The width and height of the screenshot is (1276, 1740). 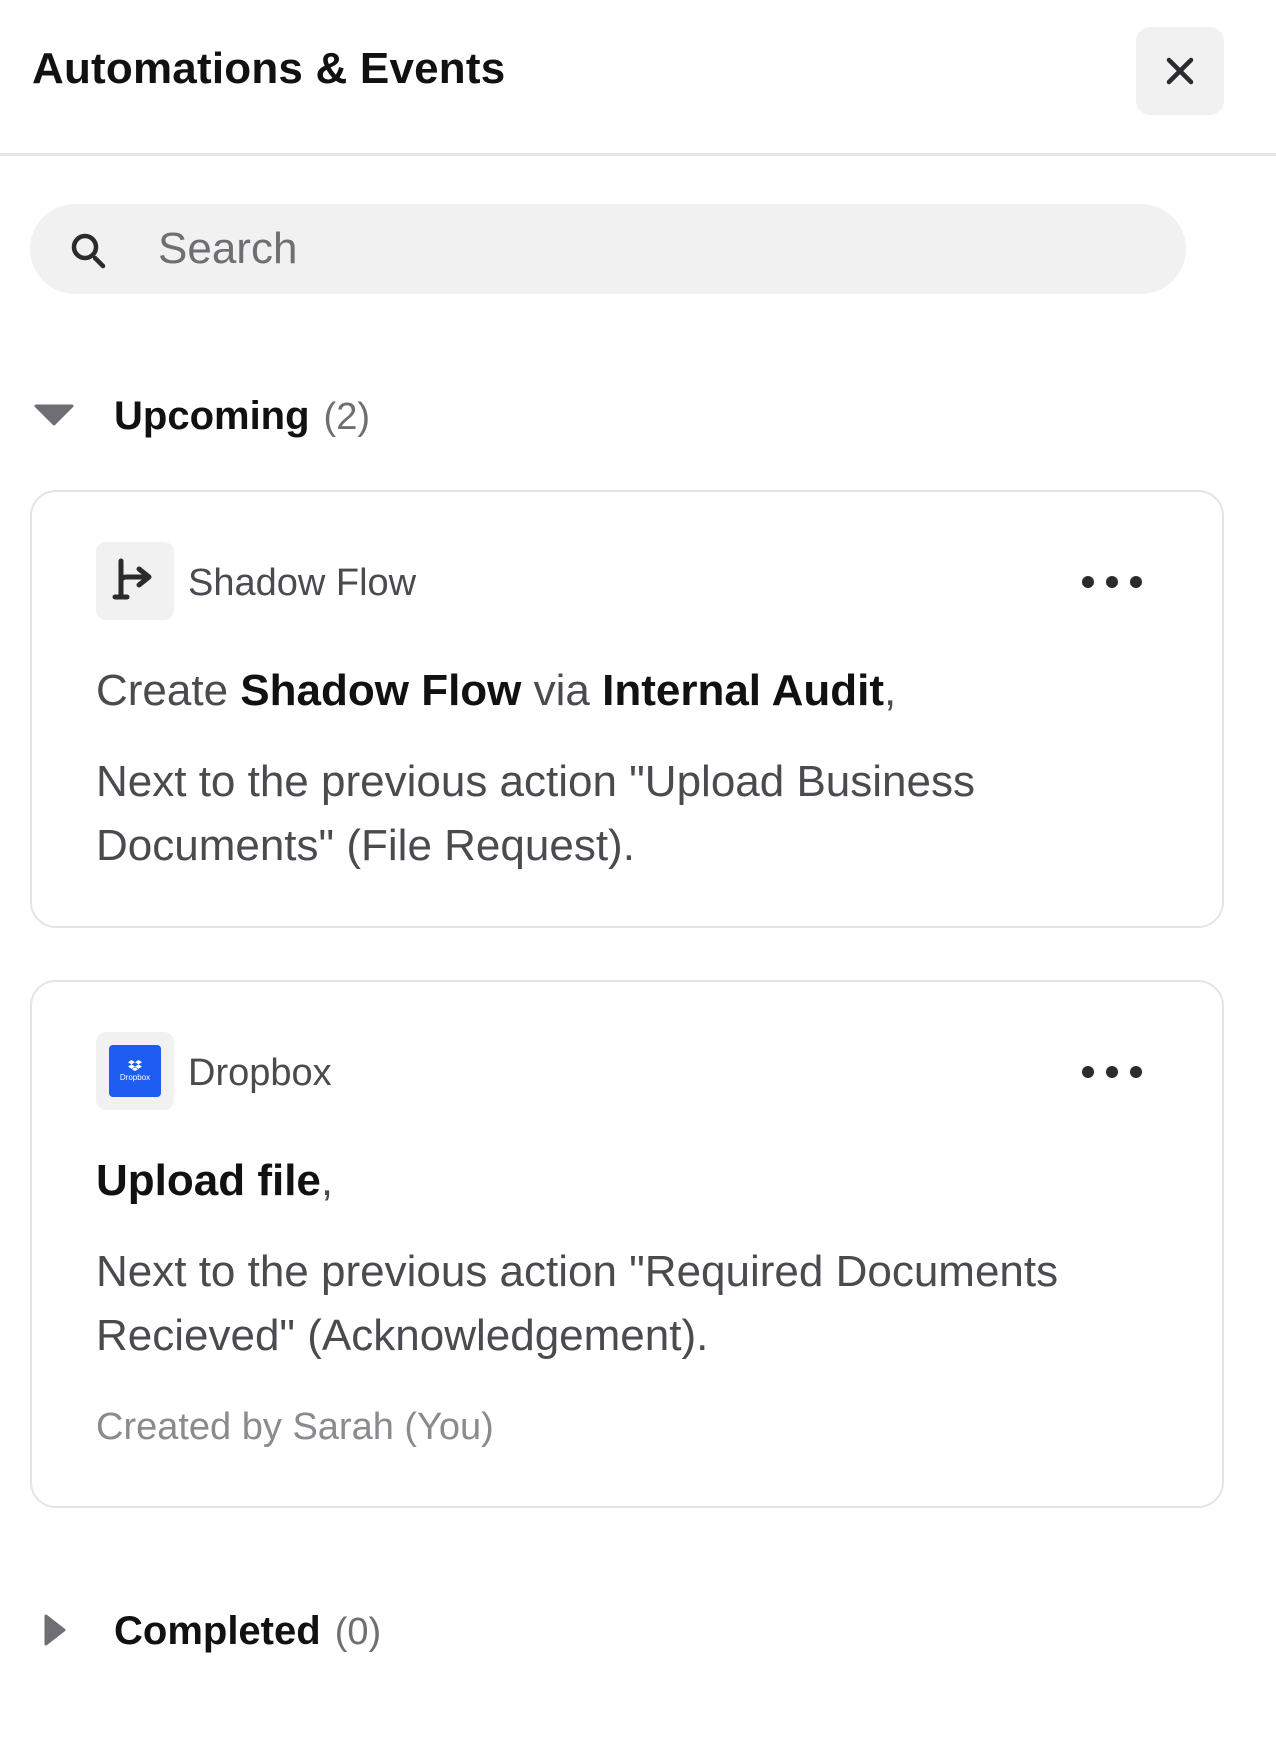 What do you see at coordinates (208, 1180) in the screenshot?
I see `action-target: Upload file` at bounding box center [208, 1180].